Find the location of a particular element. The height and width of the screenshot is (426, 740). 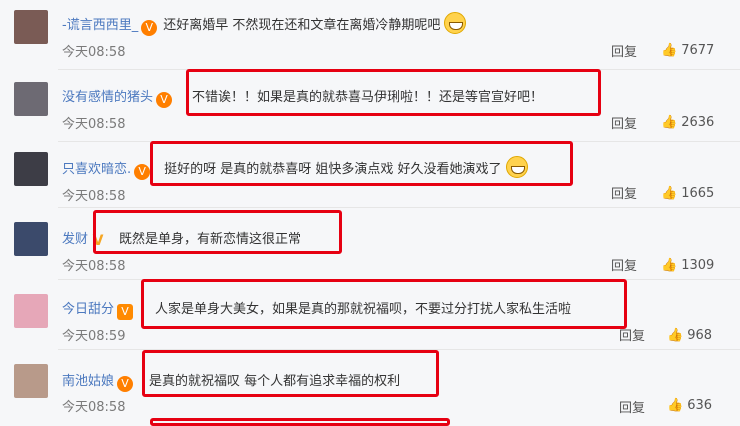

like-count: 968 is located at coordinates (700, 335).